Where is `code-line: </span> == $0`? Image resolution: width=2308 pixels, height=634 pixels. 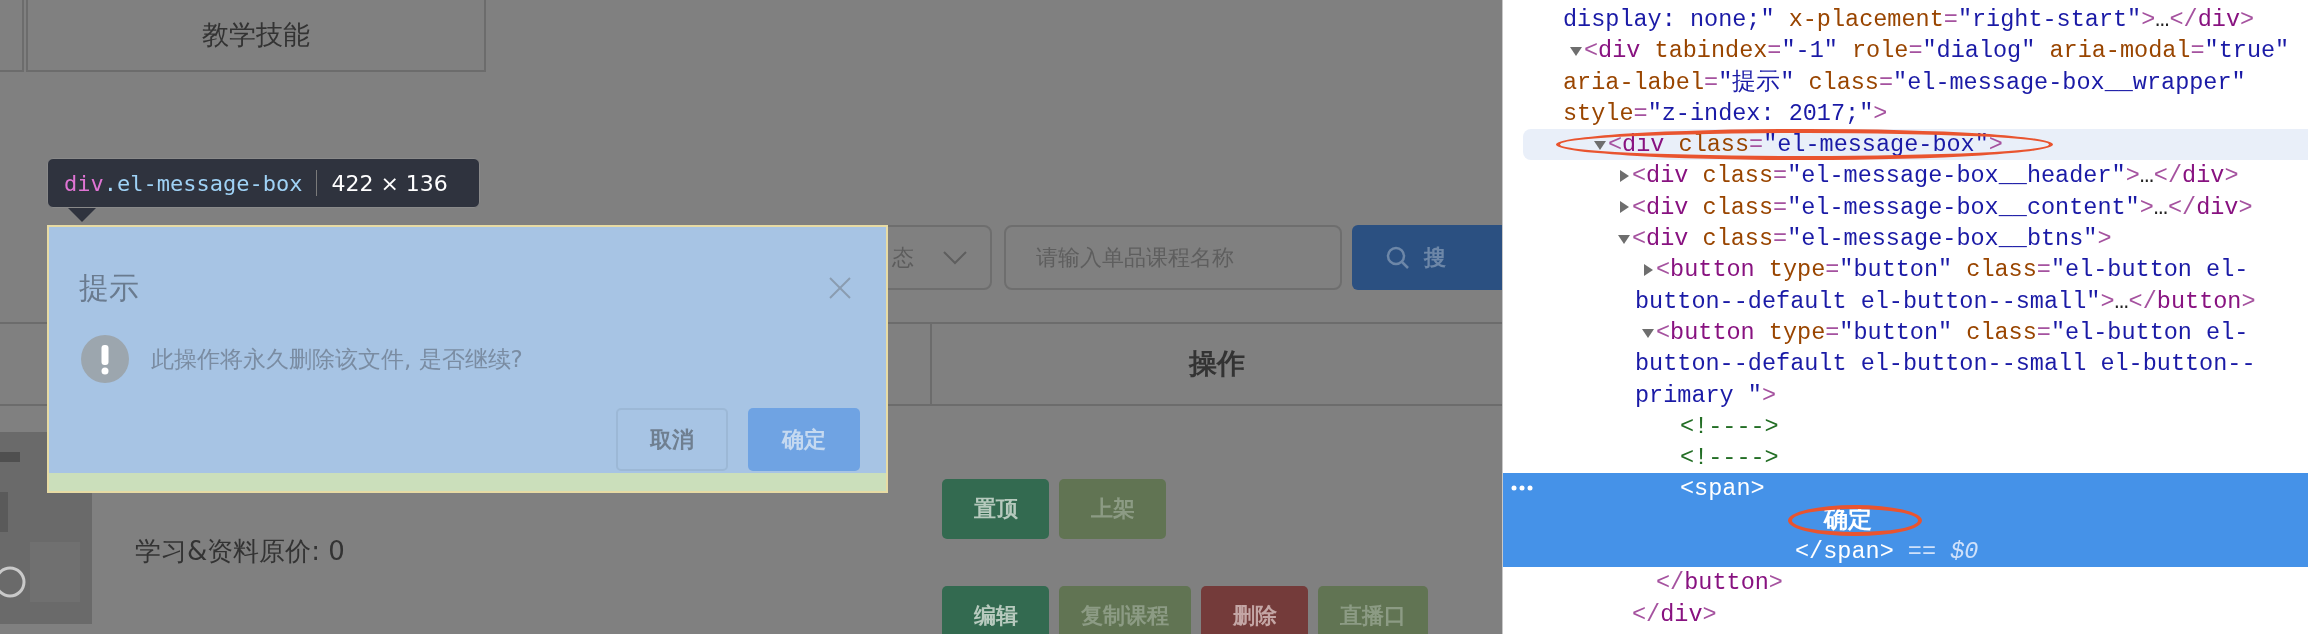
code-line: </span> == $0 is located at coordinates (1887, 552).